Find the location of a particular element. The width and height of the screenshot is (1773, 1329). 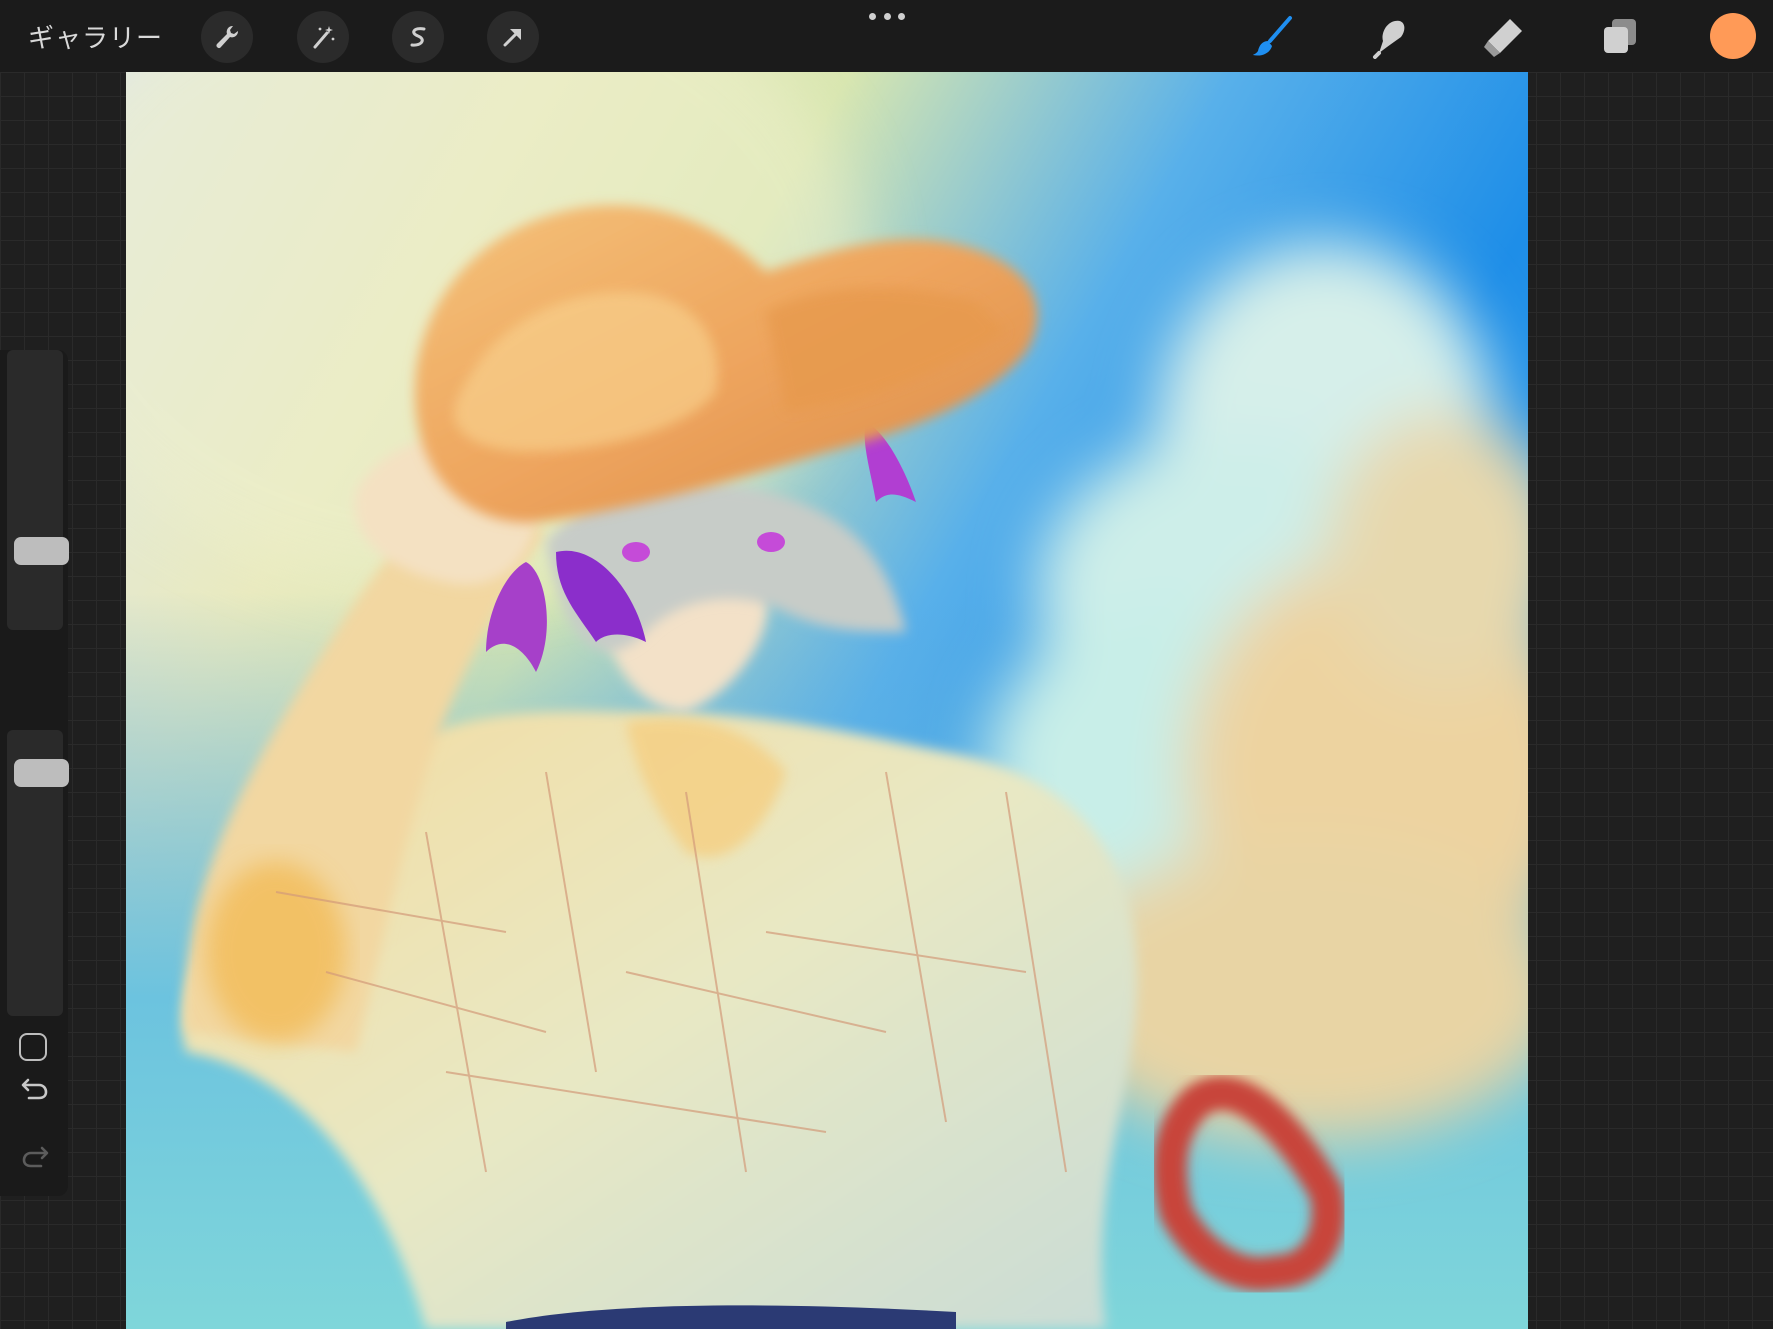

undo-button is located at coordinates (35, 1088).